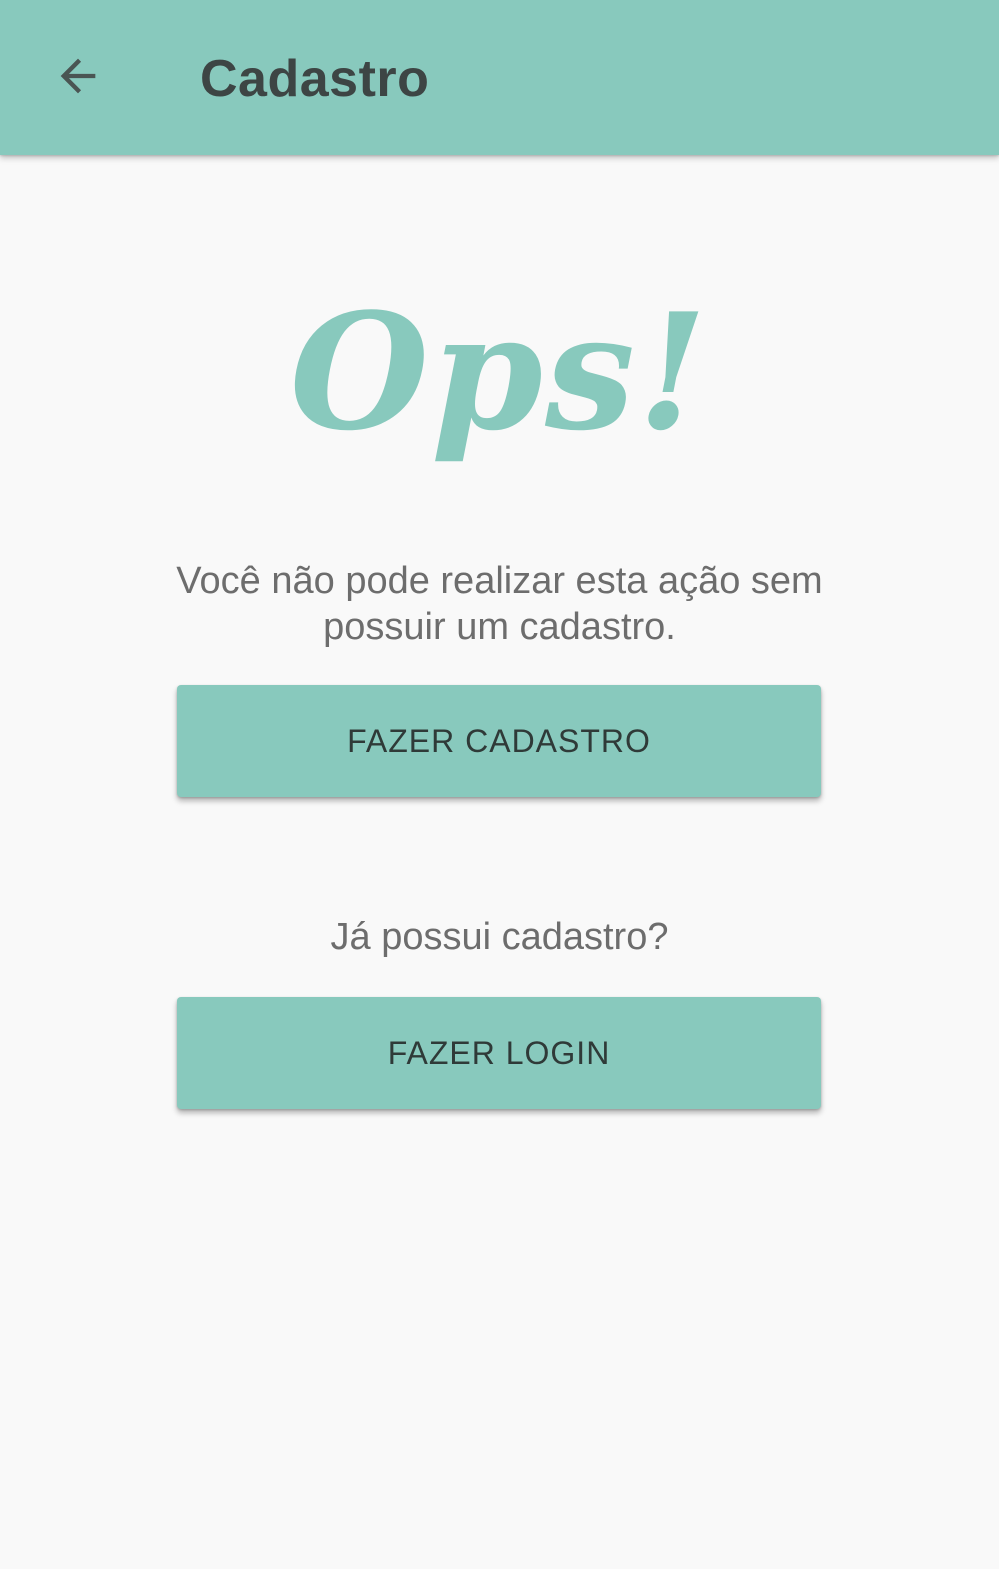 Image resolution: width=999 pixels, height=1569 pixels. I want to click on page-title: Cadastro, so click(315, 79).